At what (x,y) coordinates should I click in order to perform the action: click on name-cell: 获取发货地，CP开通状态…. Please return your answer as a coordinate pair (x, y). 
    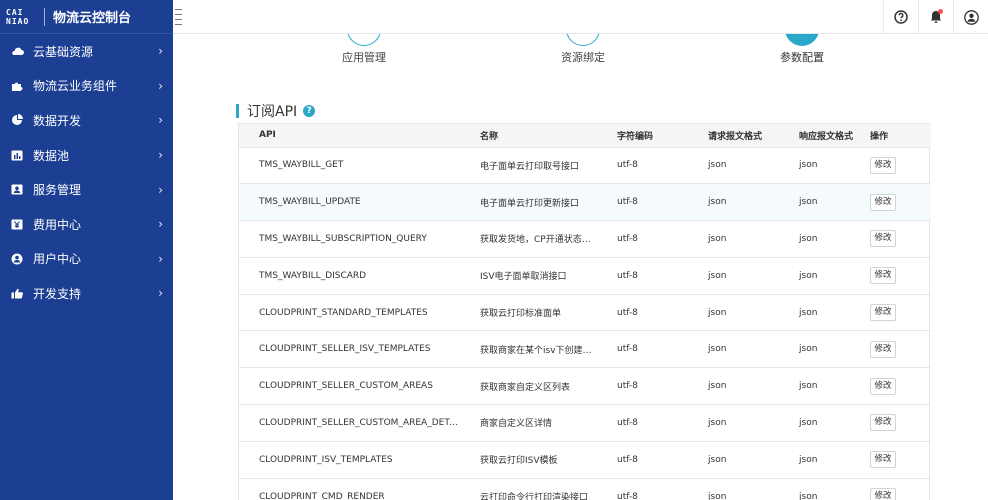
    Looking at the image, I should click on (535, 240).